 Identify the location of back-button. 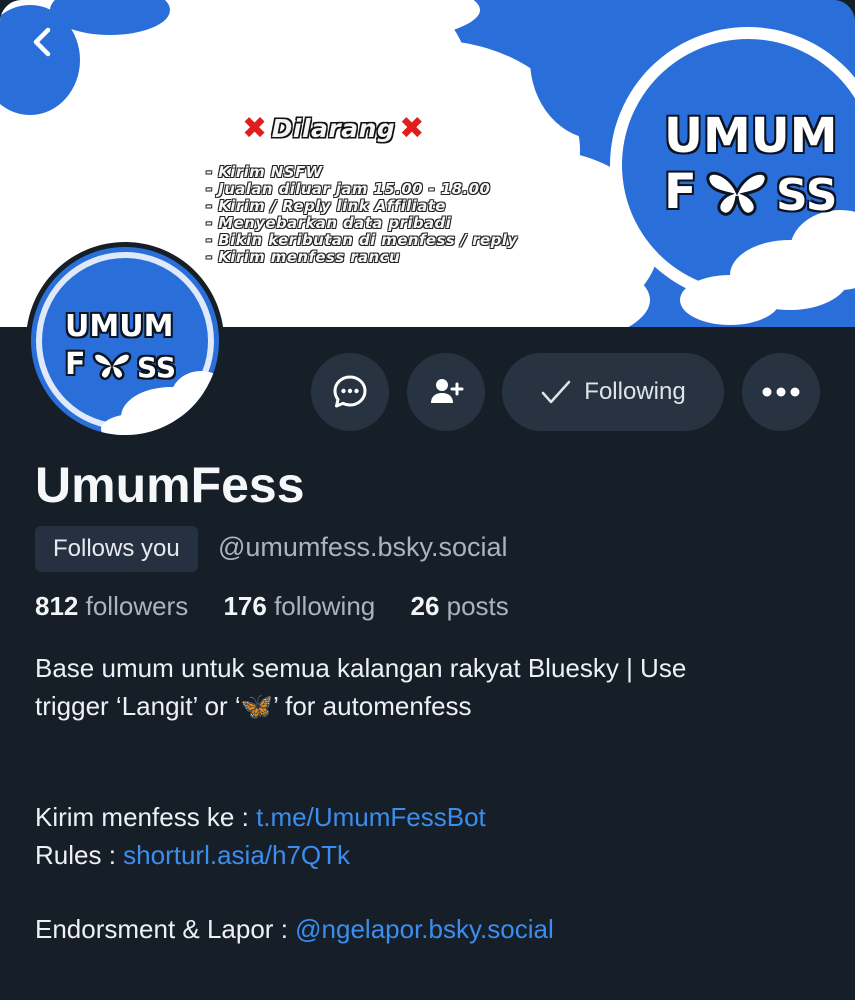
(42, 42).